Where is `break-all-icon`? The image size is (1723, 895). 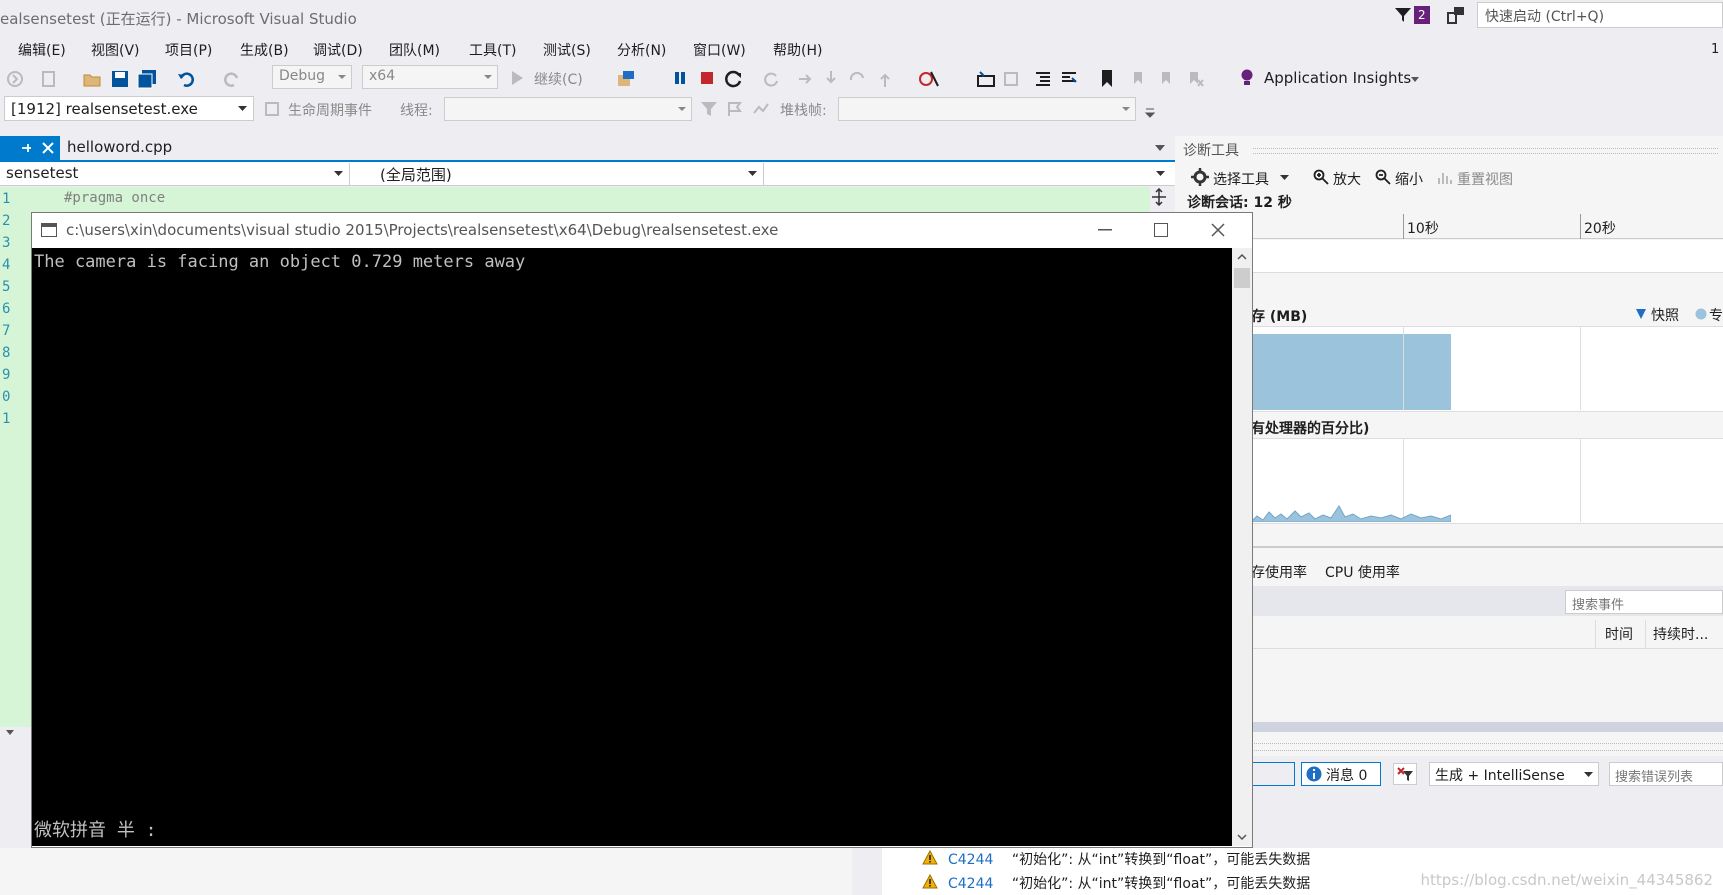
break-all-icon is located at coordinates (680, 78).